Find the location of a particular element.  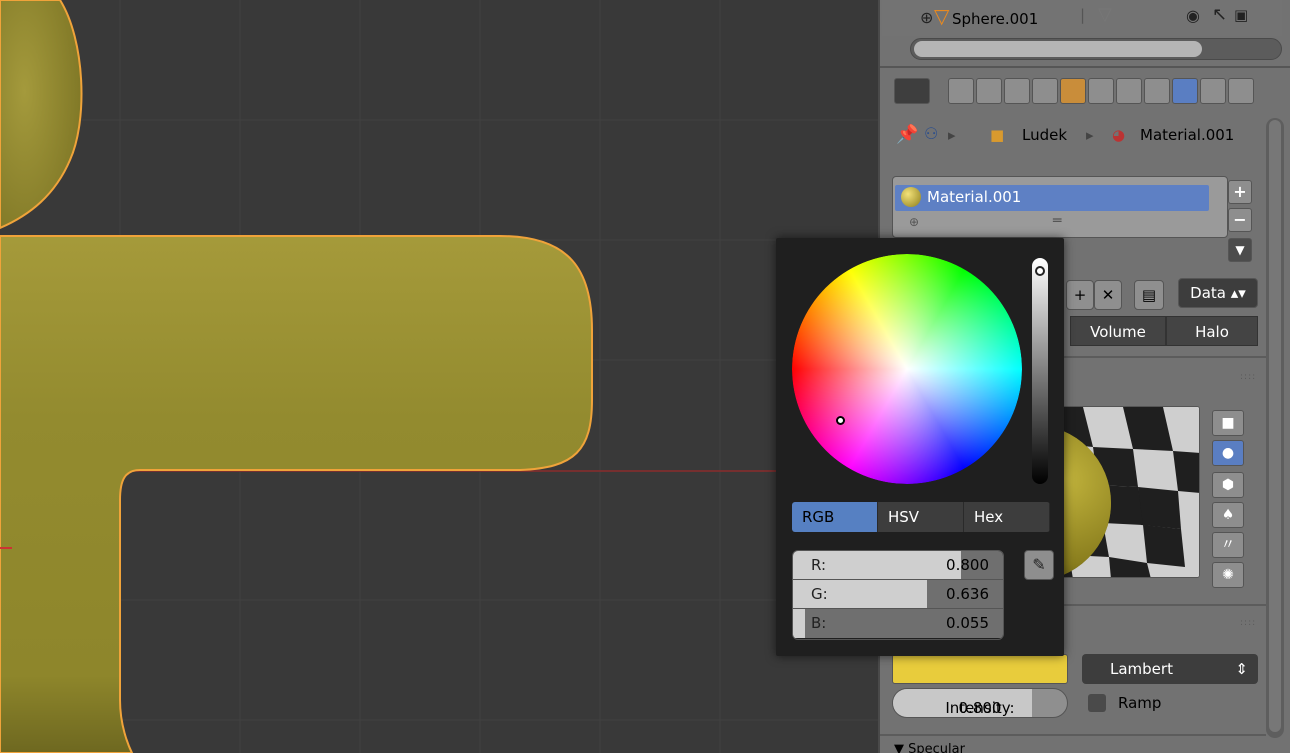

material-preview-icon is located at coordinates (911, 197).